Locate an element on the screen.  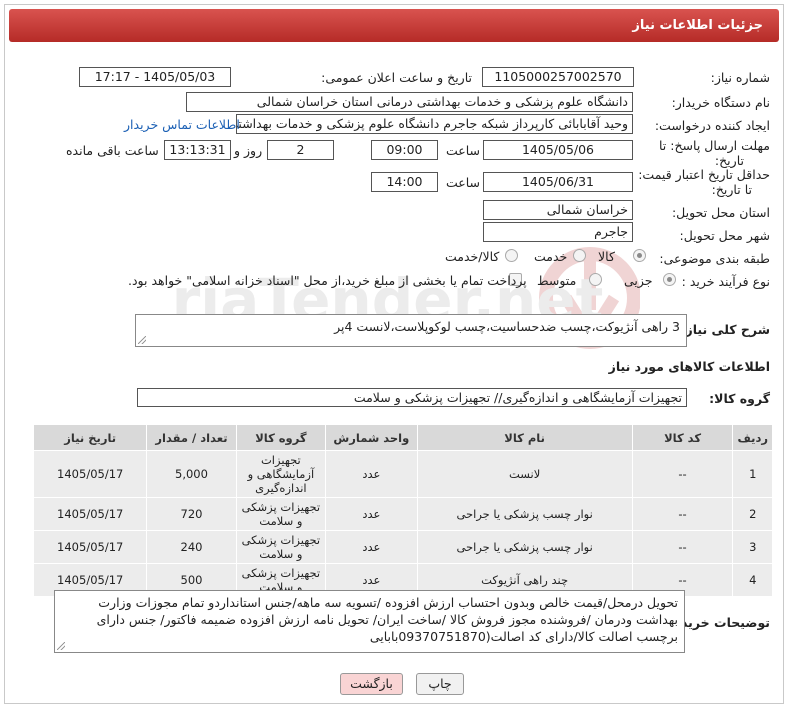
category-radio-service is located at coordinates (579, 255).